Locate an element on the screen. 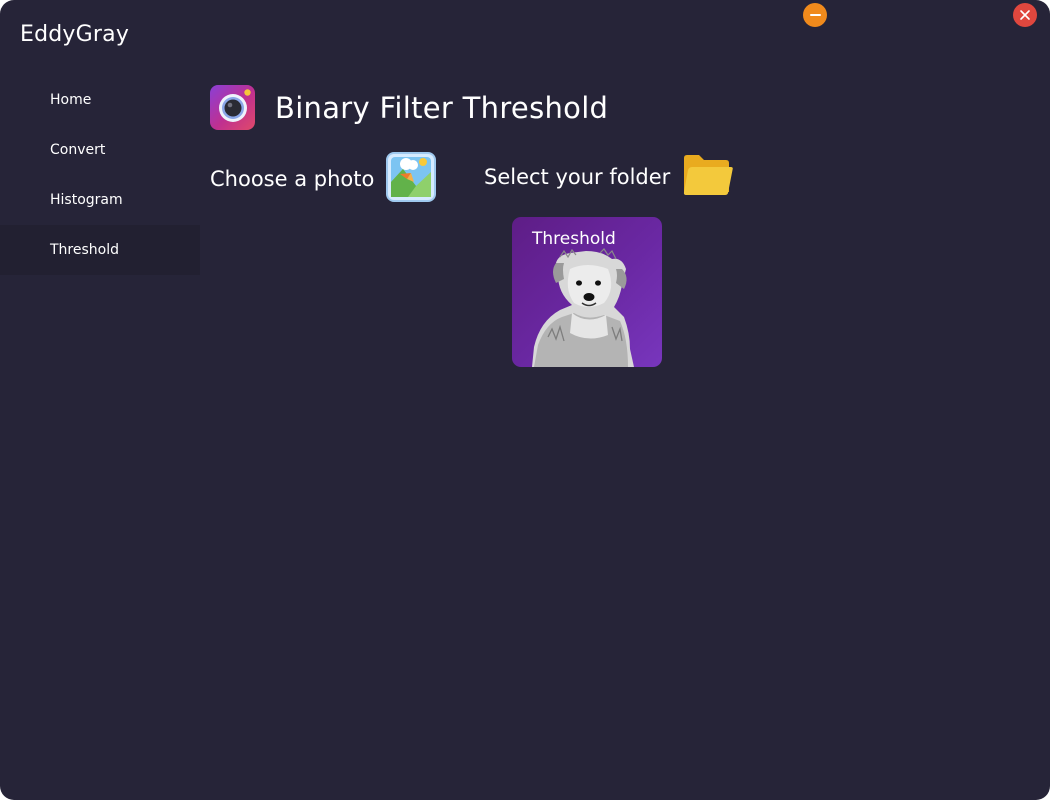  minimize-button is located at coordinates (815, 15).